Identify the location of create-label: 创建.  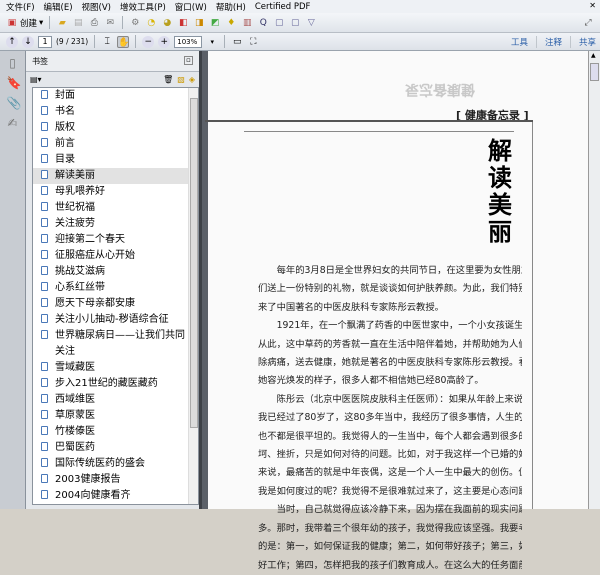
(29, 23).